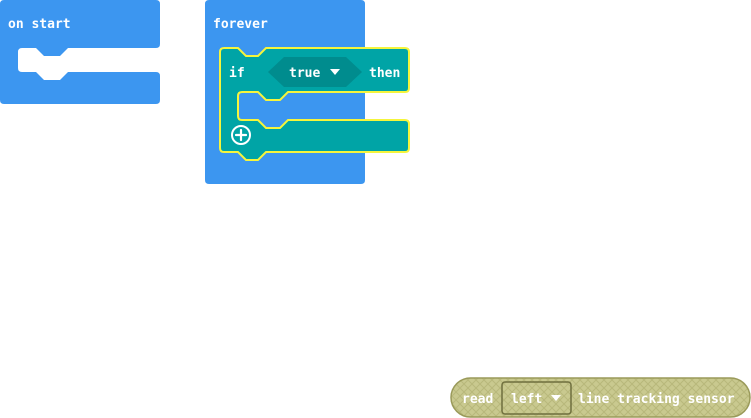  What do you see at coordinates (304, 73) in the screenshot?
I see `condition-value: true` at bounding box center [304, 73].